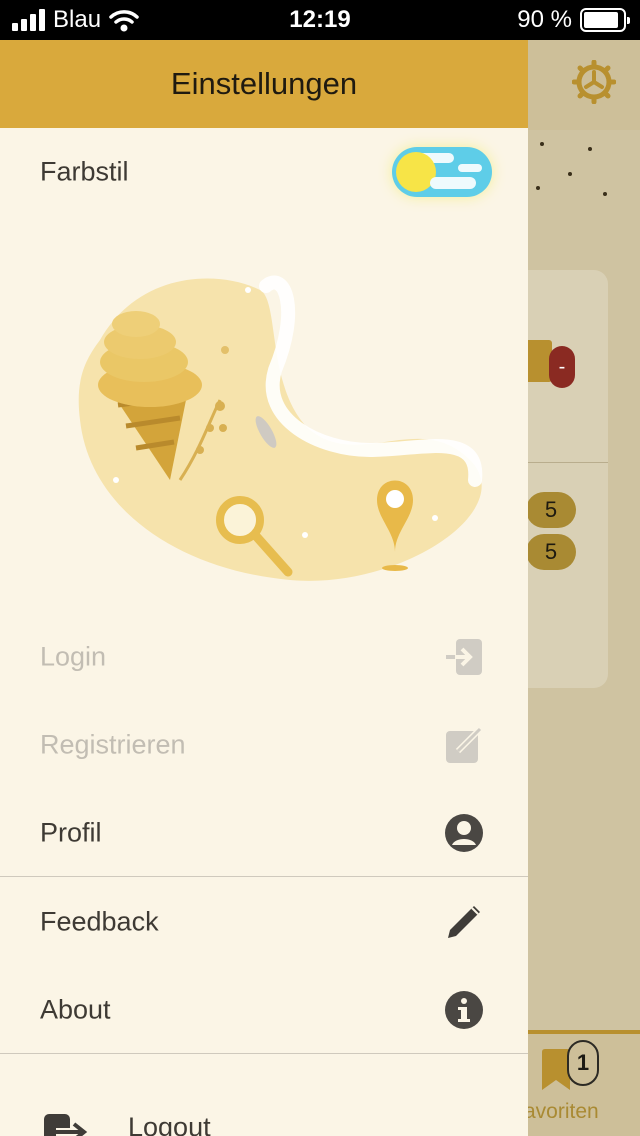  I want to click on login-label: Login, so click(73, 656).